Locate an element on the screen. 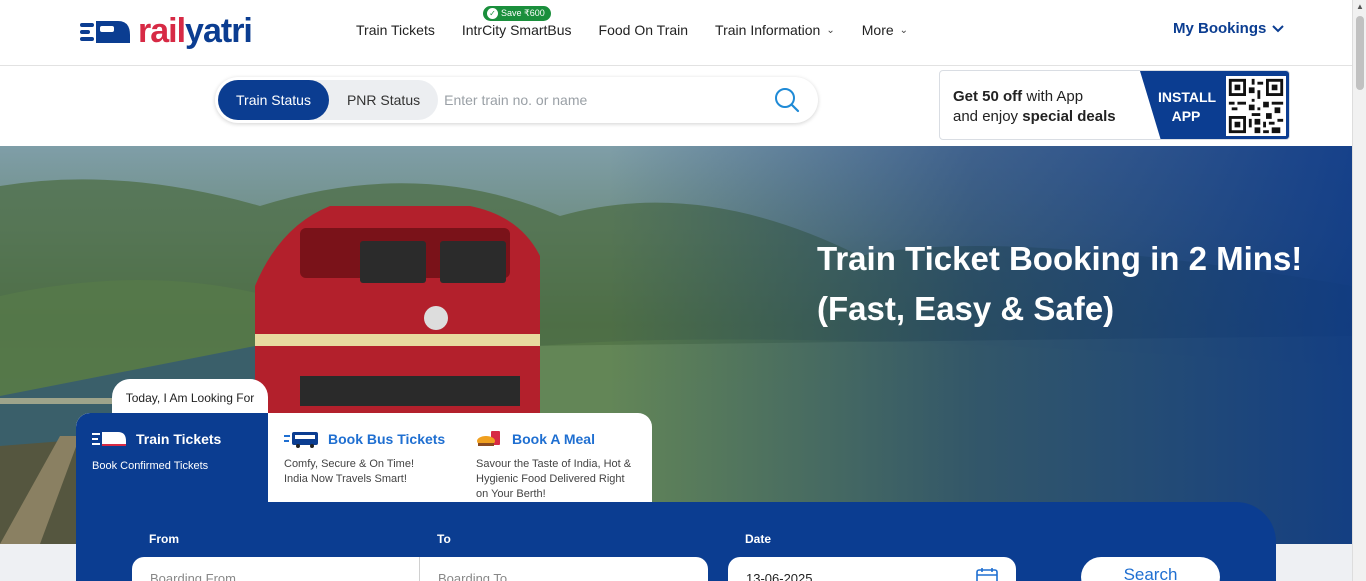  railyatri-logo: railyatri is located at coordinates (166, 31).